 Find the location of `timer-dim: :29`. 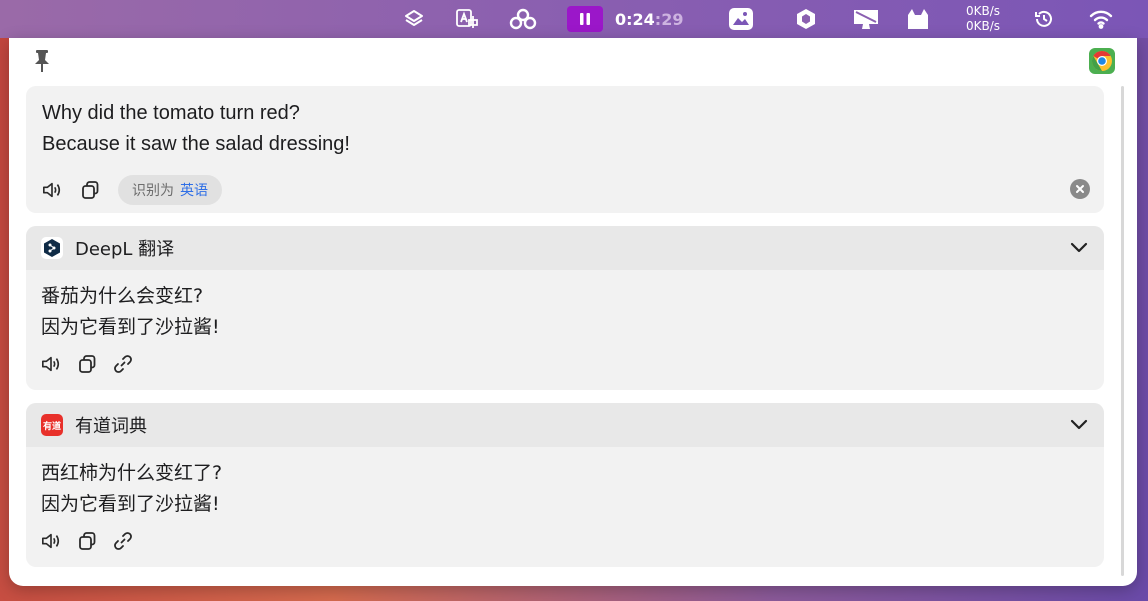

timer-dim: :29 is located at coordinates (669, 19).